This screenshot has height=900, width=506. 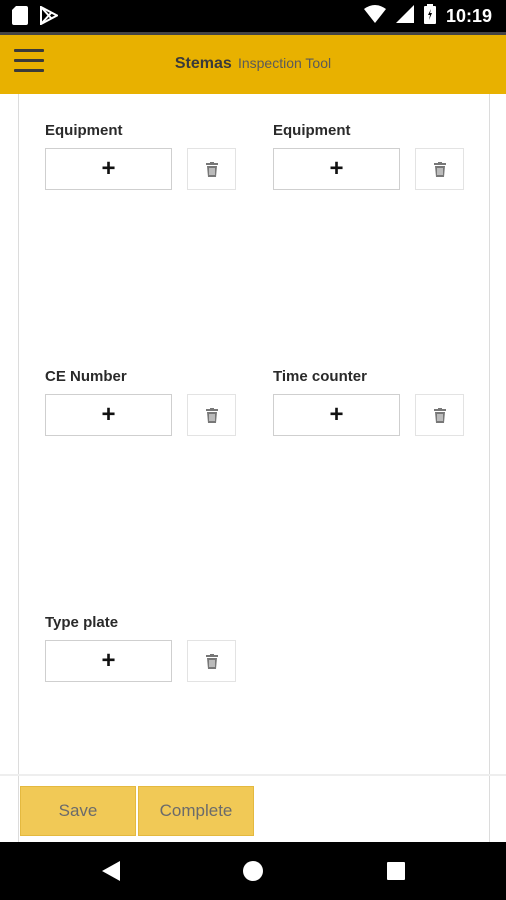 What do you see at coordinates (82, 622) in the screenshot?
I see `field-label: Type plate` at bounding box center [82, 622].